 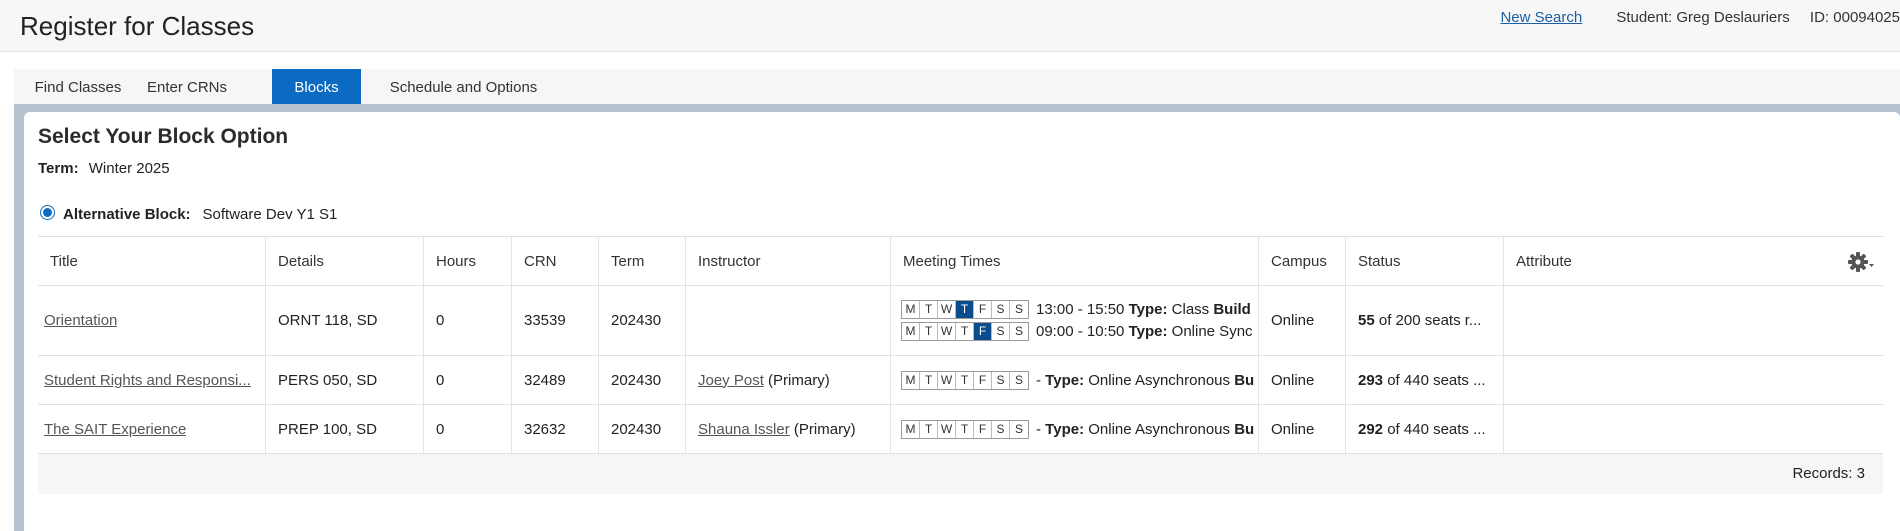 I want to click on seats-count: 293, so click(x=1371, y=380).